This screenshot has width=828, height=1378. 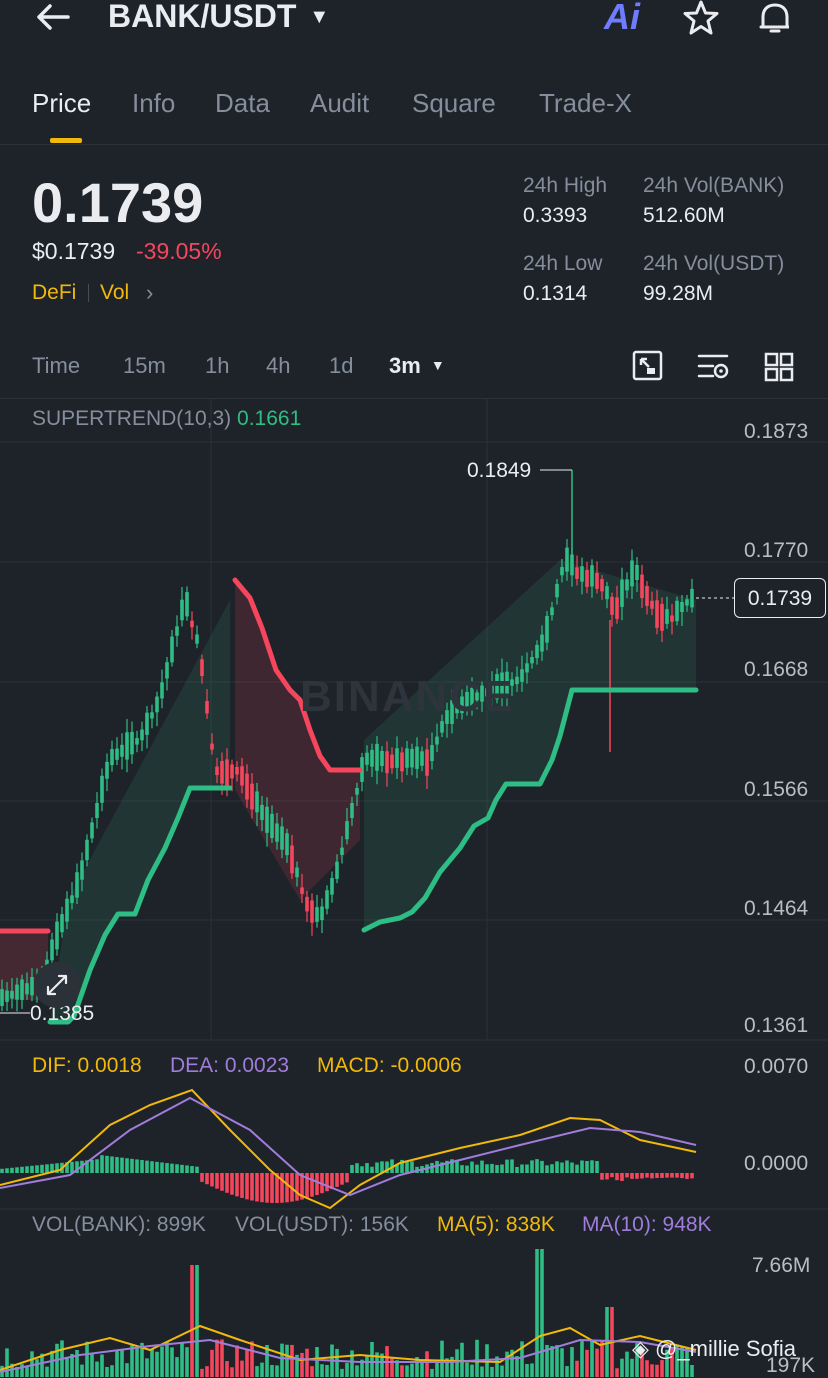 What do you see at coordinates (339, 103) in the screenshot?
I see `tab-audit: Audit` at bounding box center [339, 103].